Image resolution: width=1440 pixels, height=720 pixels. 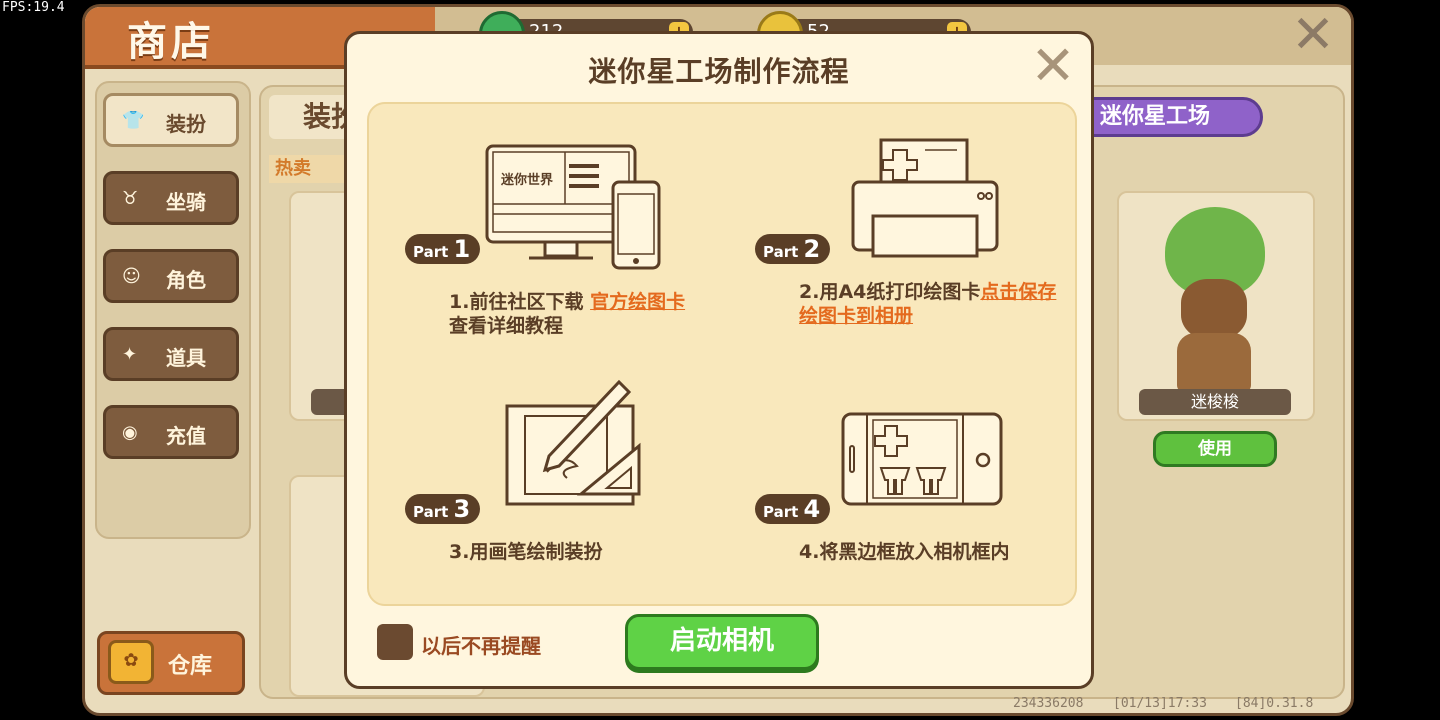 What do you see at coordinates (1048, 703) in the screenshot?
I see `footer-user-id: 234336208` at bounding box center [1048, 703].